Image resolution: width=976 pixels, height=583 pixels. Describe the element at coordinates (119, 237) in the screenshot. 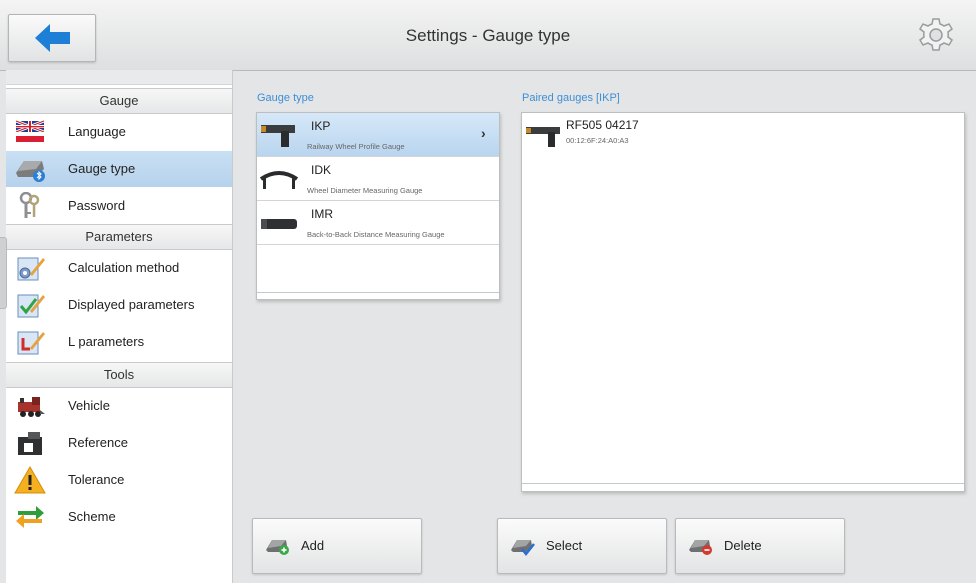

I see `section-header-parameters: Parameters` at that location.